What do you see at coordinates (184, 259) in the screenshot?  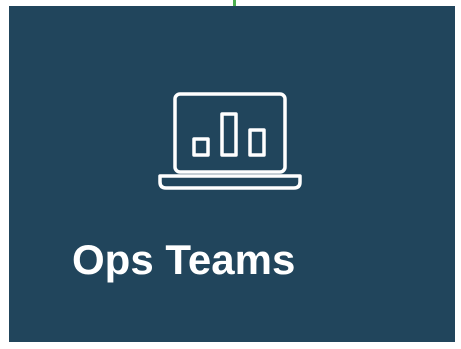 I see `card-title: Ops Teams` at bounding box center [184, 259].